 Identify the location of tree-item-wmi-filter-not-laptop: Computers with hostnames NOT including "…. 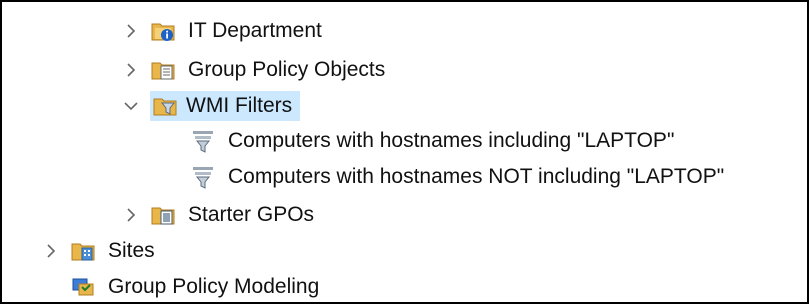
(459, 177).